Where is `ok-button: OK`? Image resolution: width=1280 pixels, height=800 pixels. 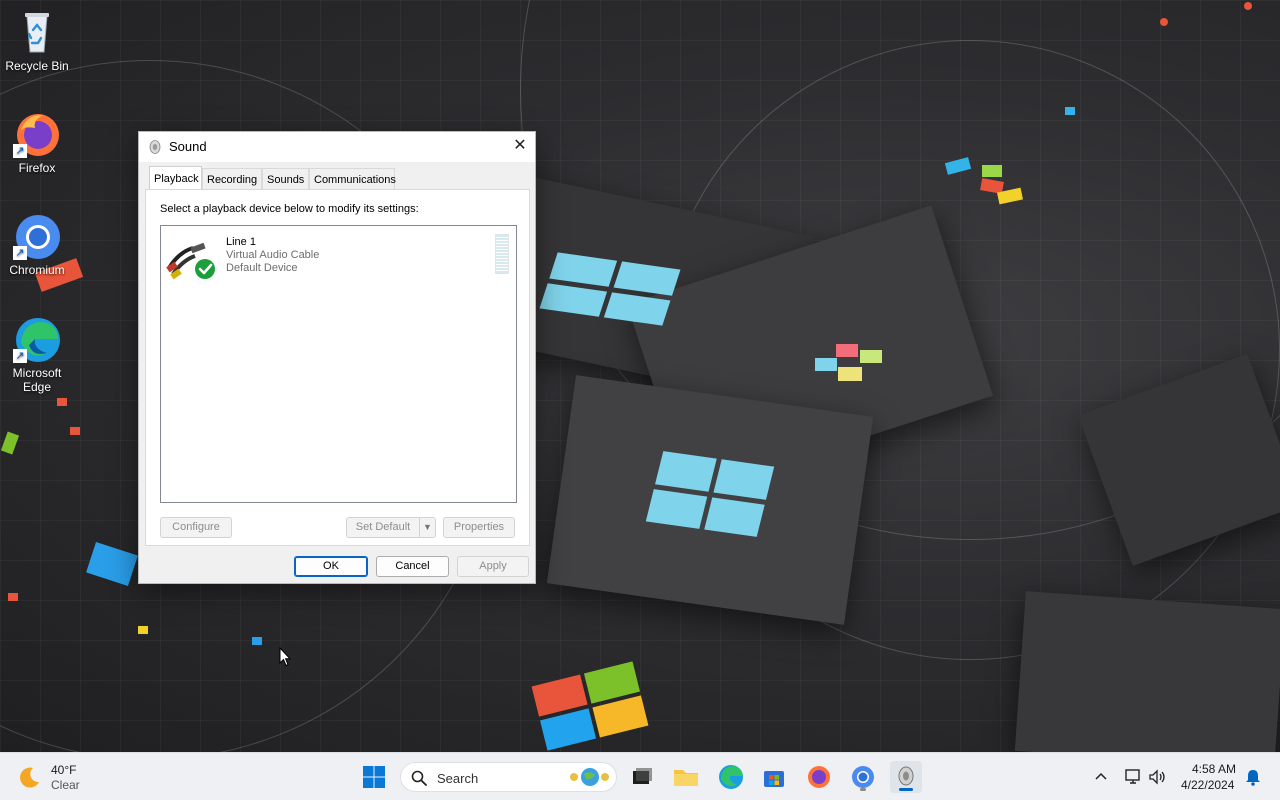
ok-button: OK is located at coordinates (331, 566).